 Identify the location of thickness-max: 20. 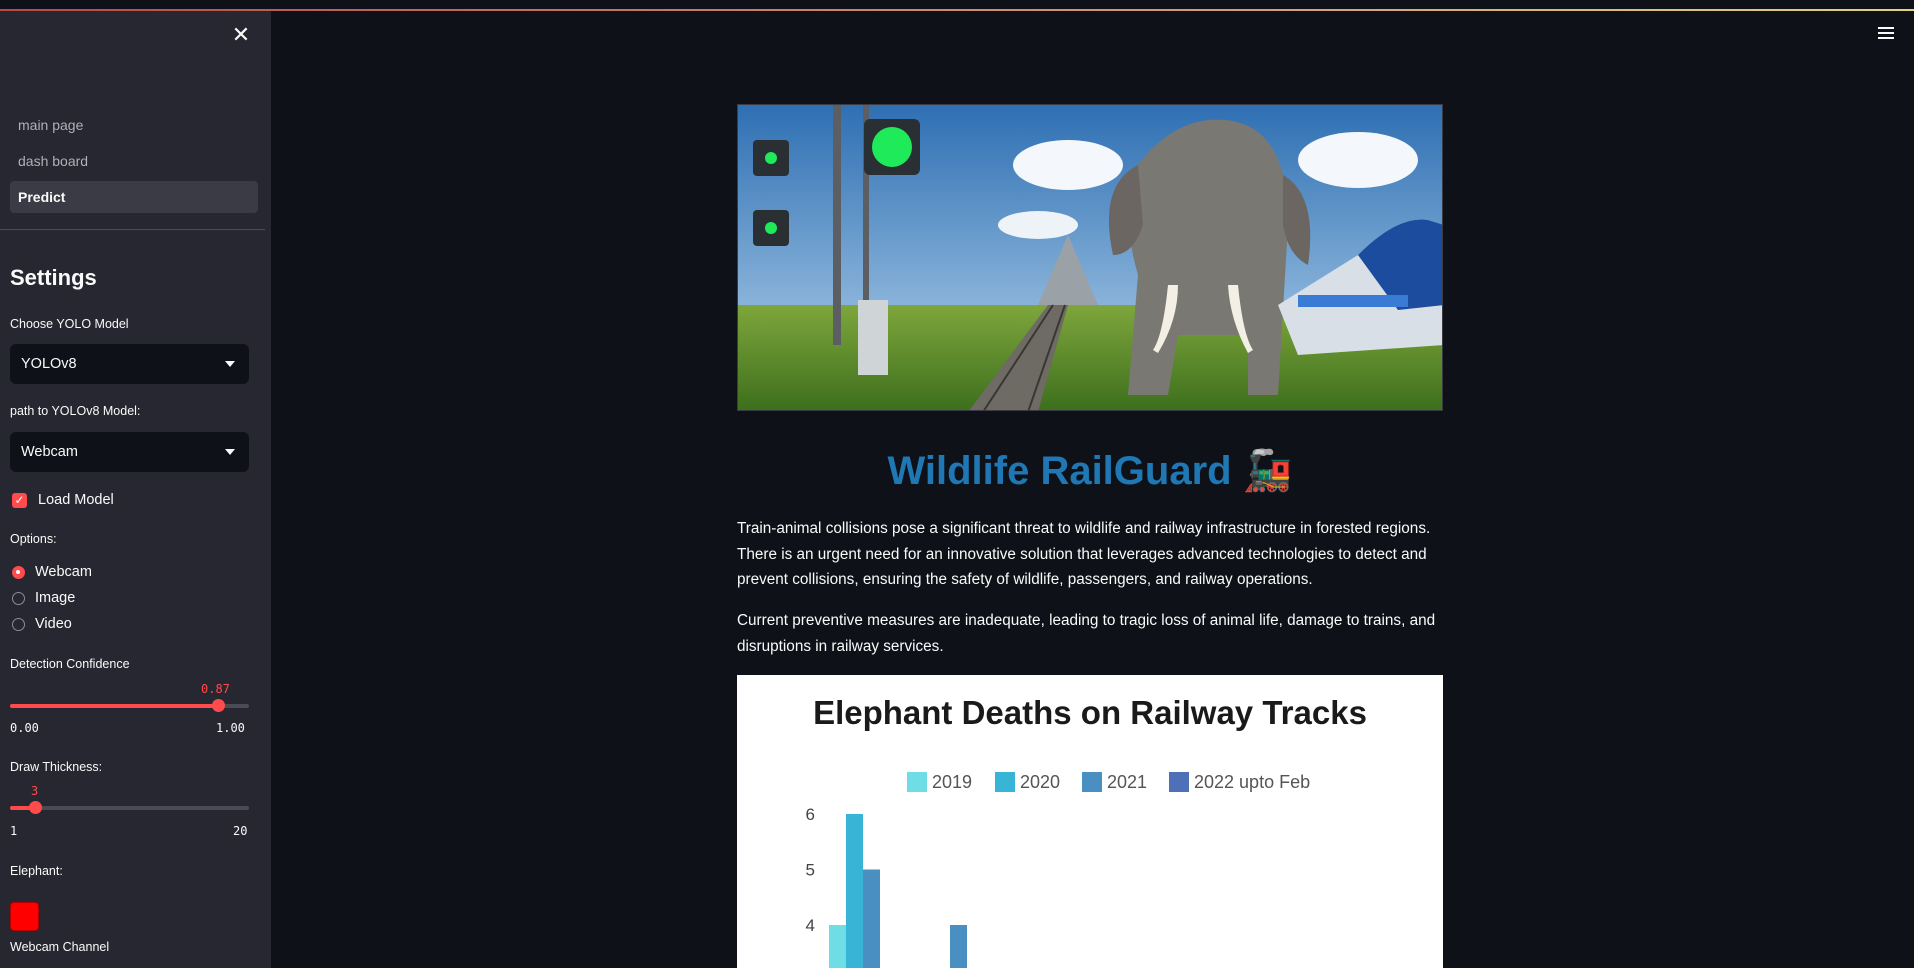
(240, 831).